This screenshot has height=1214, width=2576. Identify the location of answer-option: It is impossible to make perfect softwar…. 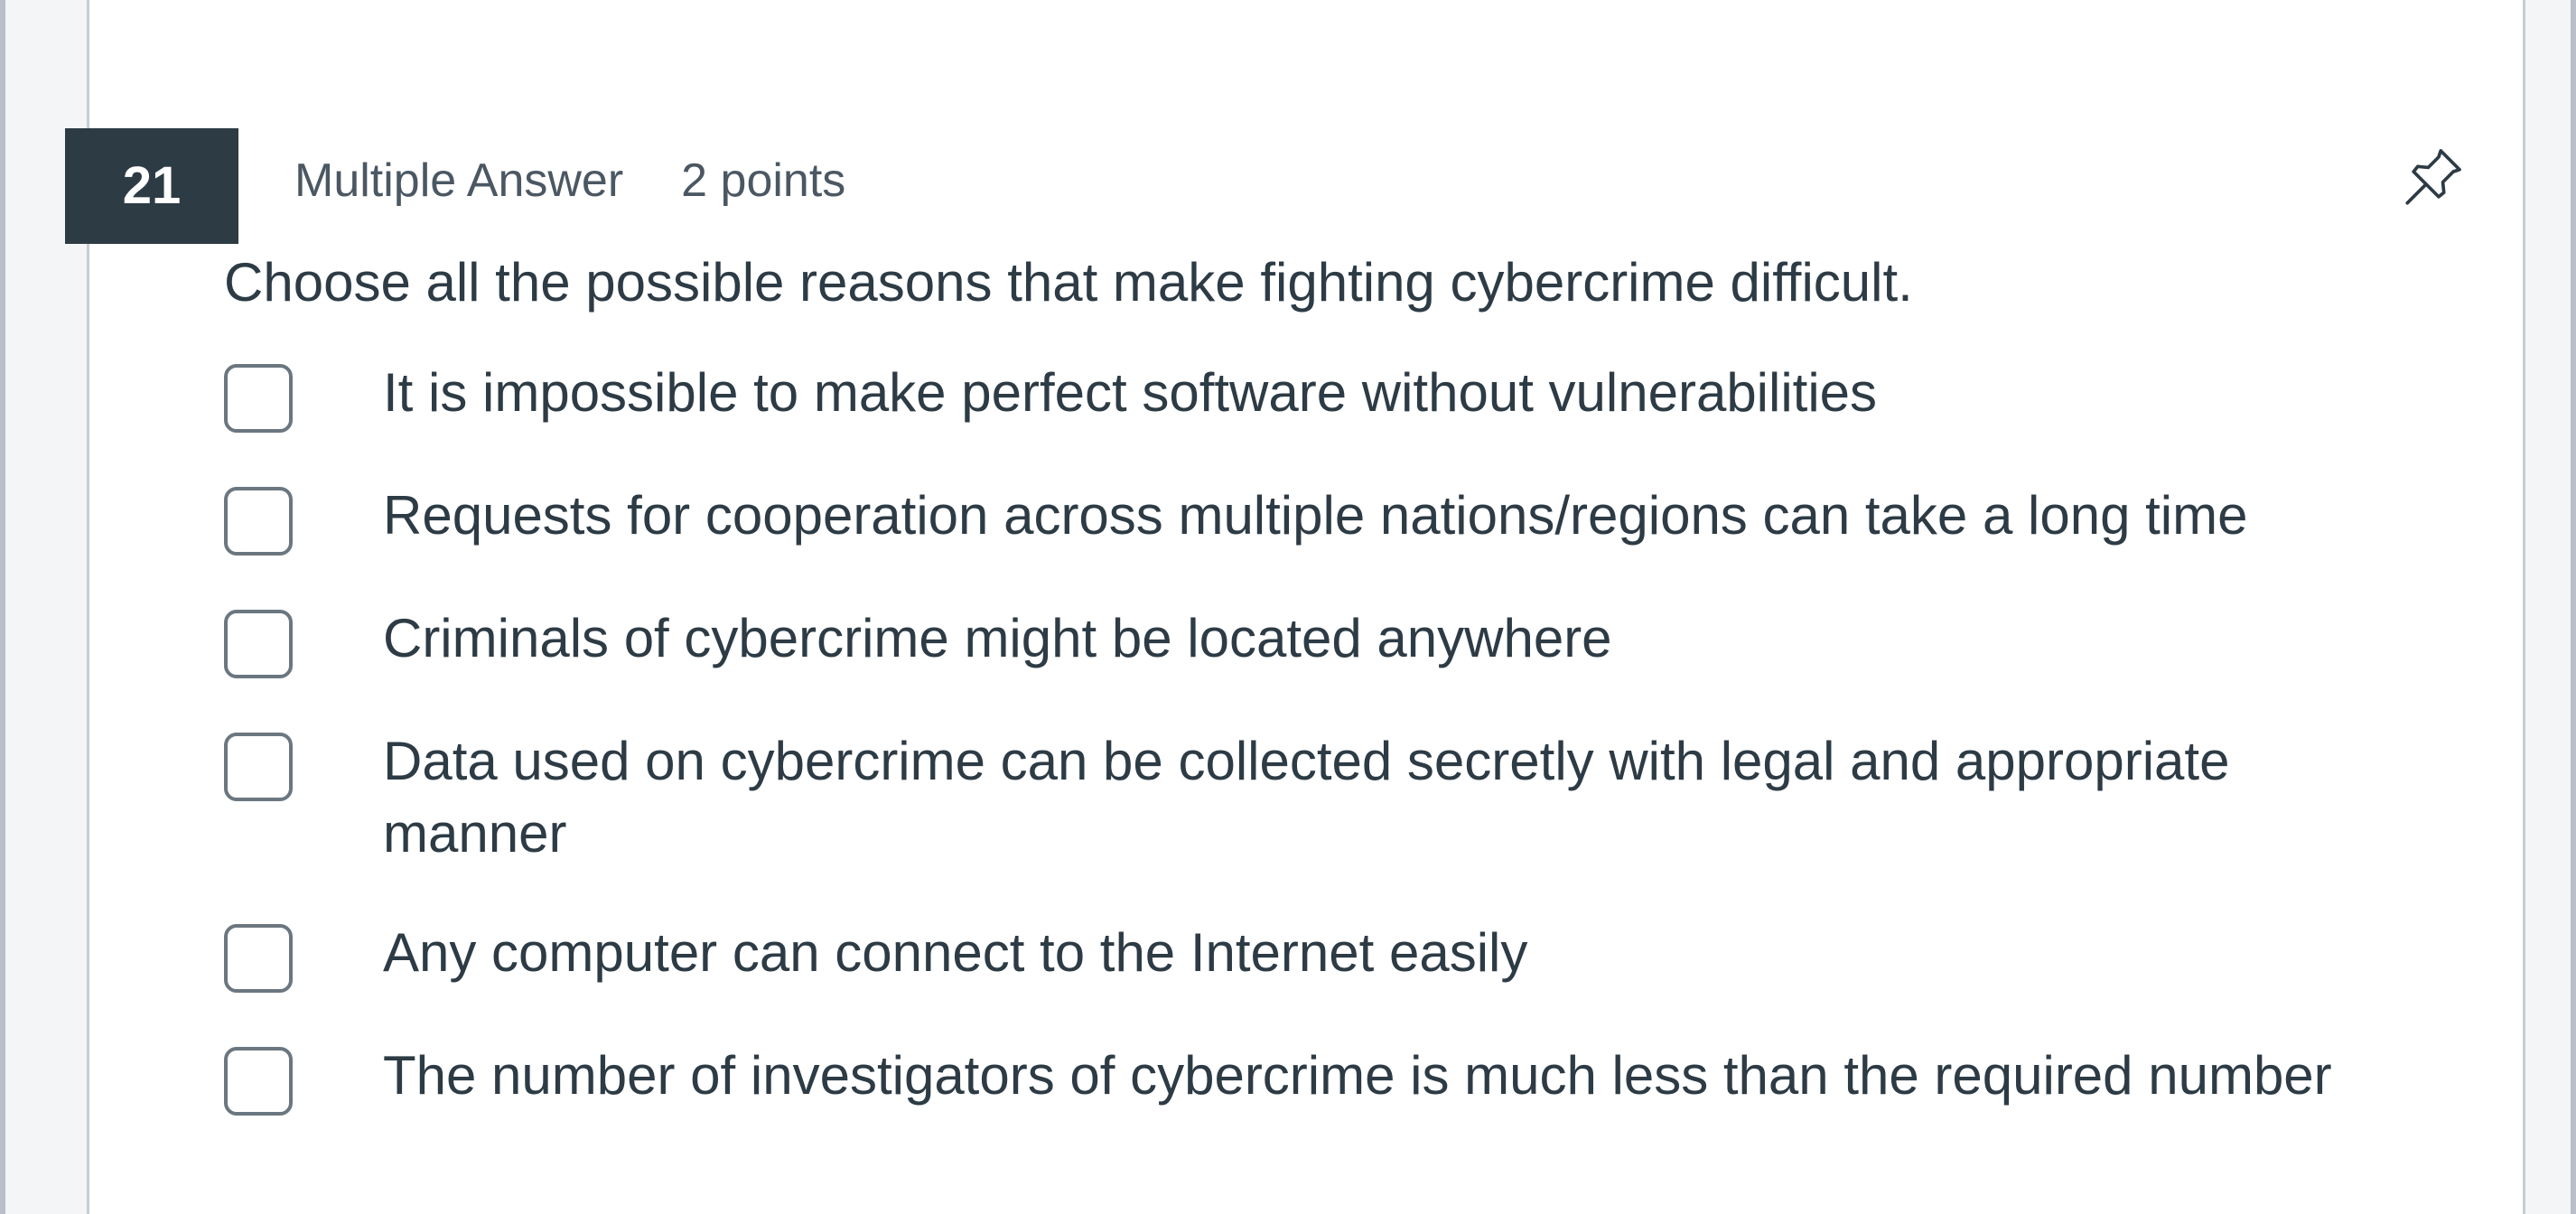
(1335, 395).